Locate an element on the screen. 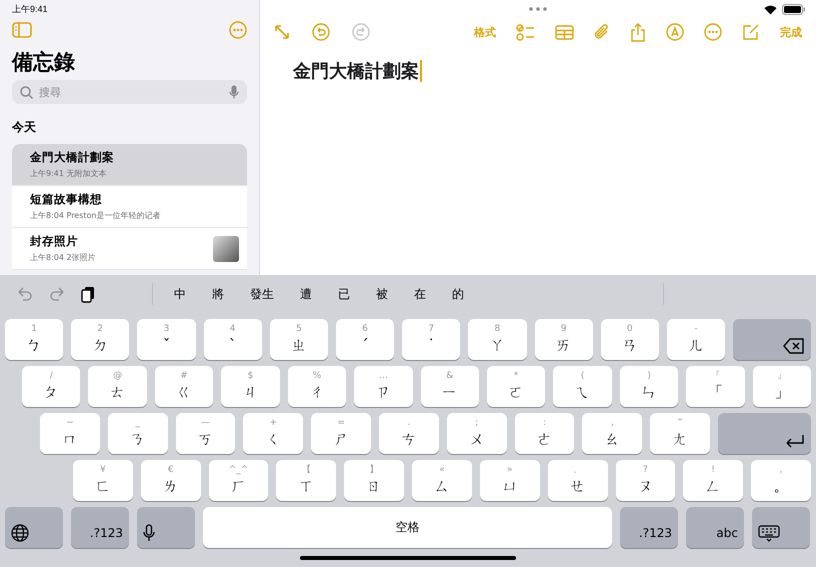  section-header: 今天 is located at coordinates (24, 127).